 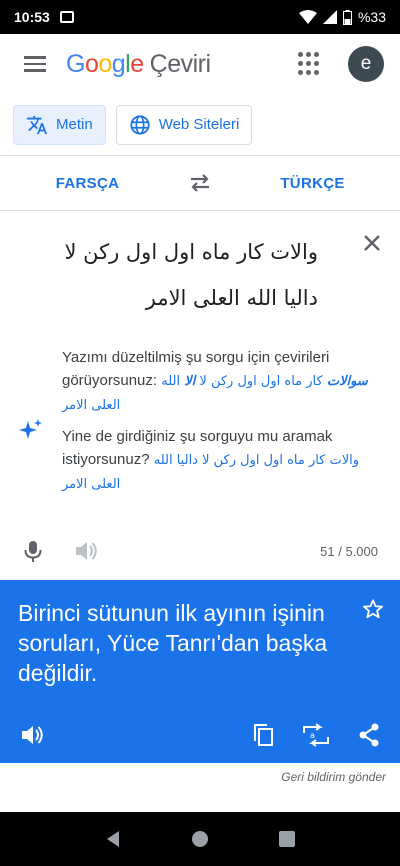 I want to click on app-bar: Google Çeviri e, so click(x=200, y=64).